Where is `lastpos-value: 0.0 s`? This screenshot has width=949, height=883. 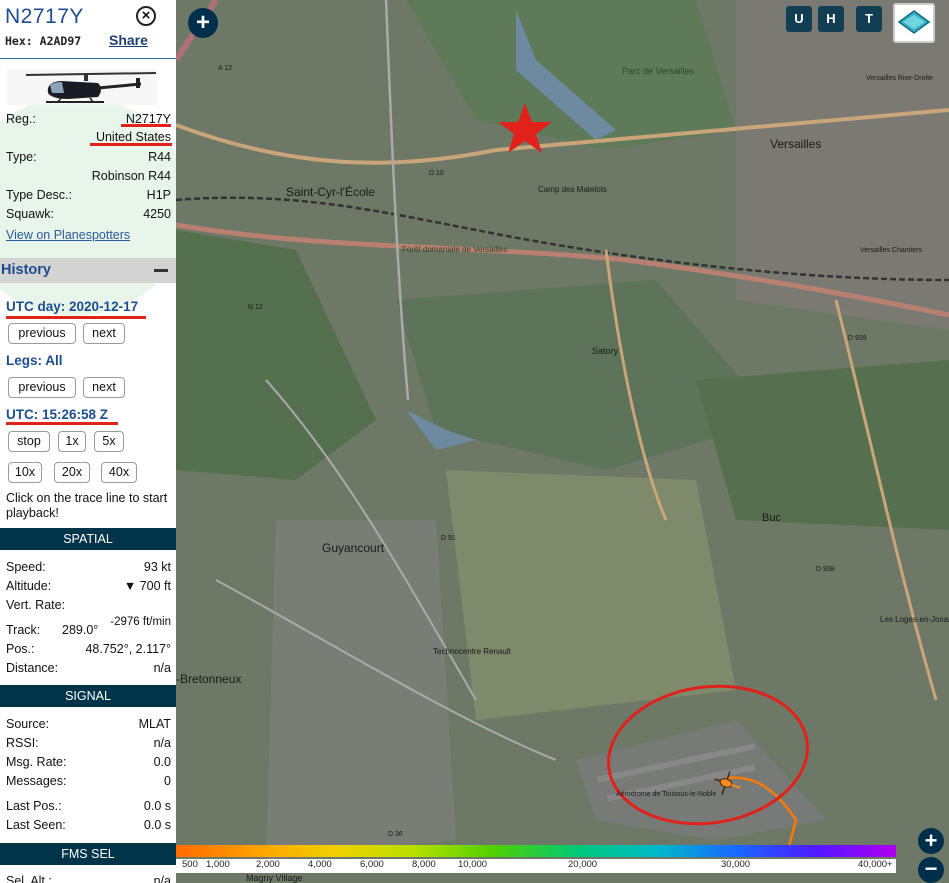 lastpos-value: 0.0 s is located at coordinates (157, 806).